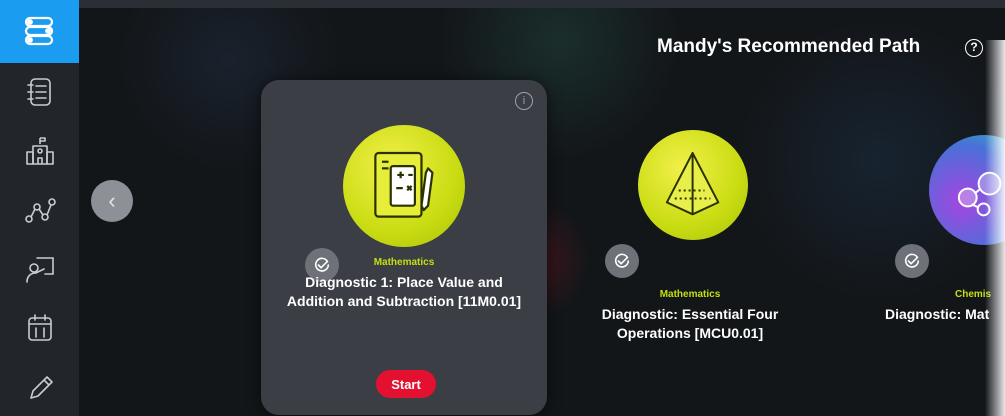 This screenshot has height=416, width=1005. What do you see at coordinates (789, 46) in the screenshot?
I see `page-title: Mandy's Recommended Path` at bounding box center [789, 46].